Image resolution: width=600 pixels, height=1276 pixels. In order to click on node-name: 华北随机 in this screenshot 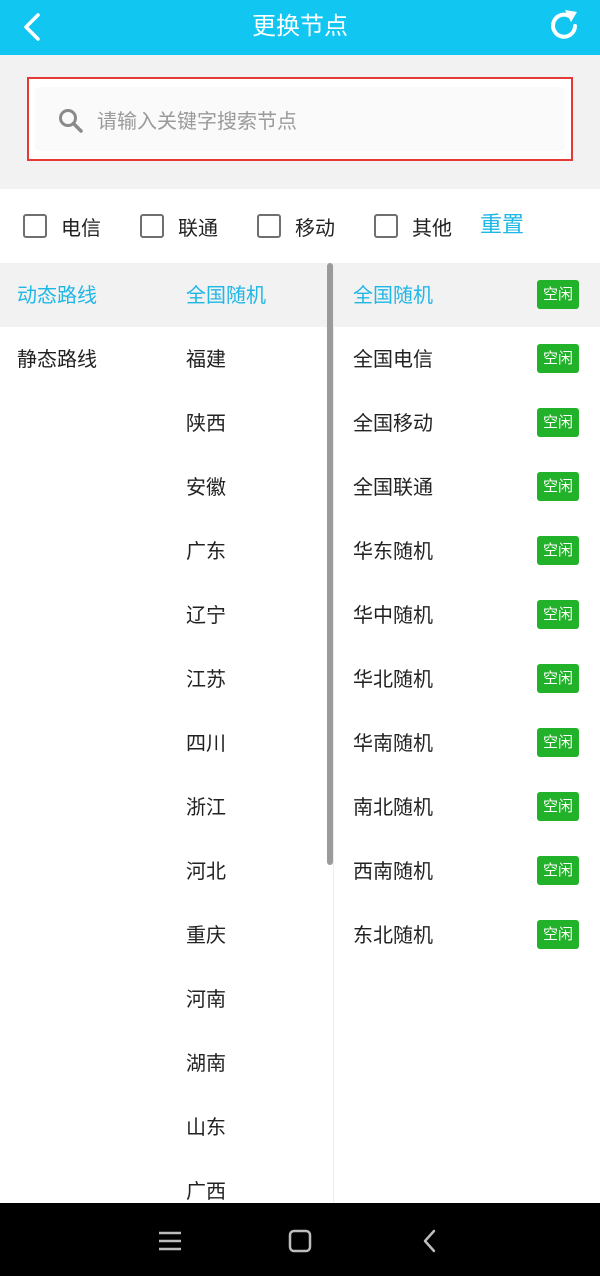, I will do `click(393, 679)`.